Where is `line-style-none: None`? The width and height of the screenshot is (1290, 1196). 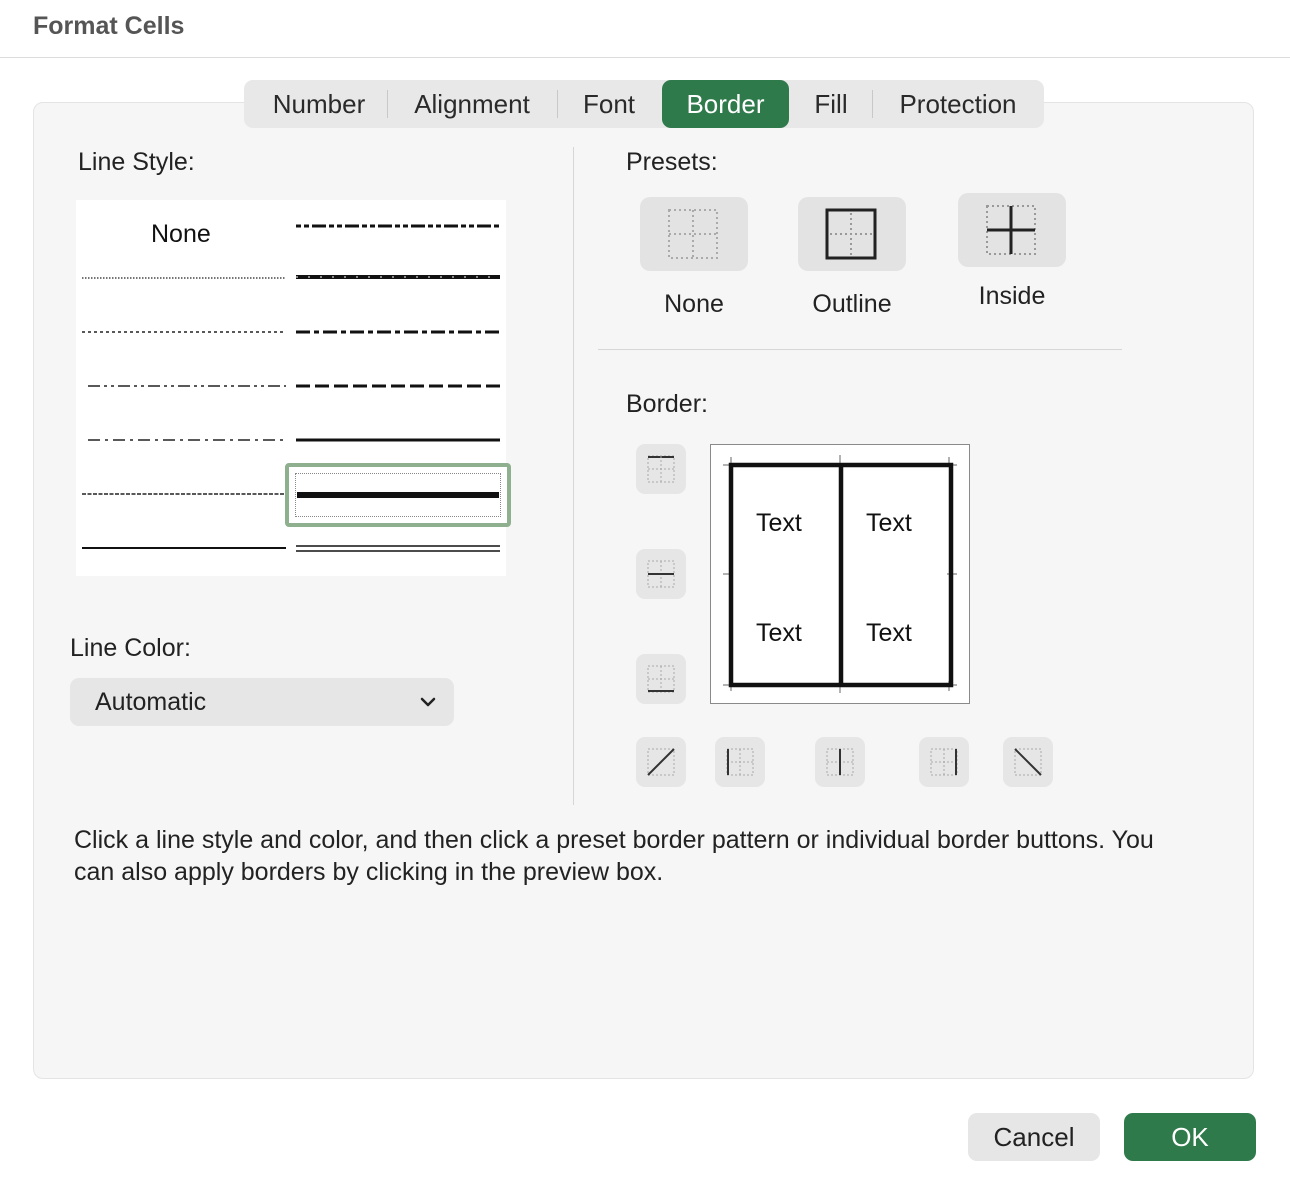
line-style-none: None is located at coordinates (181, 228).